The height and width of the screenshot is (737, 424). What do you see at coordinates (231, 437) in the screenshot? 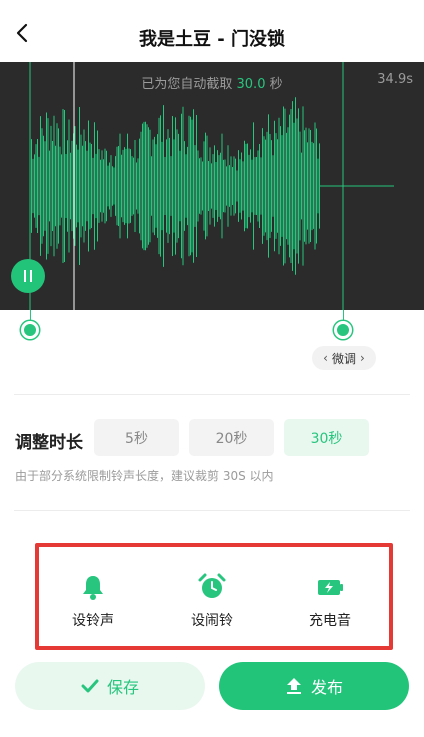
I see `duration-option-20s: 20秒` at bounding box center [231, 437].